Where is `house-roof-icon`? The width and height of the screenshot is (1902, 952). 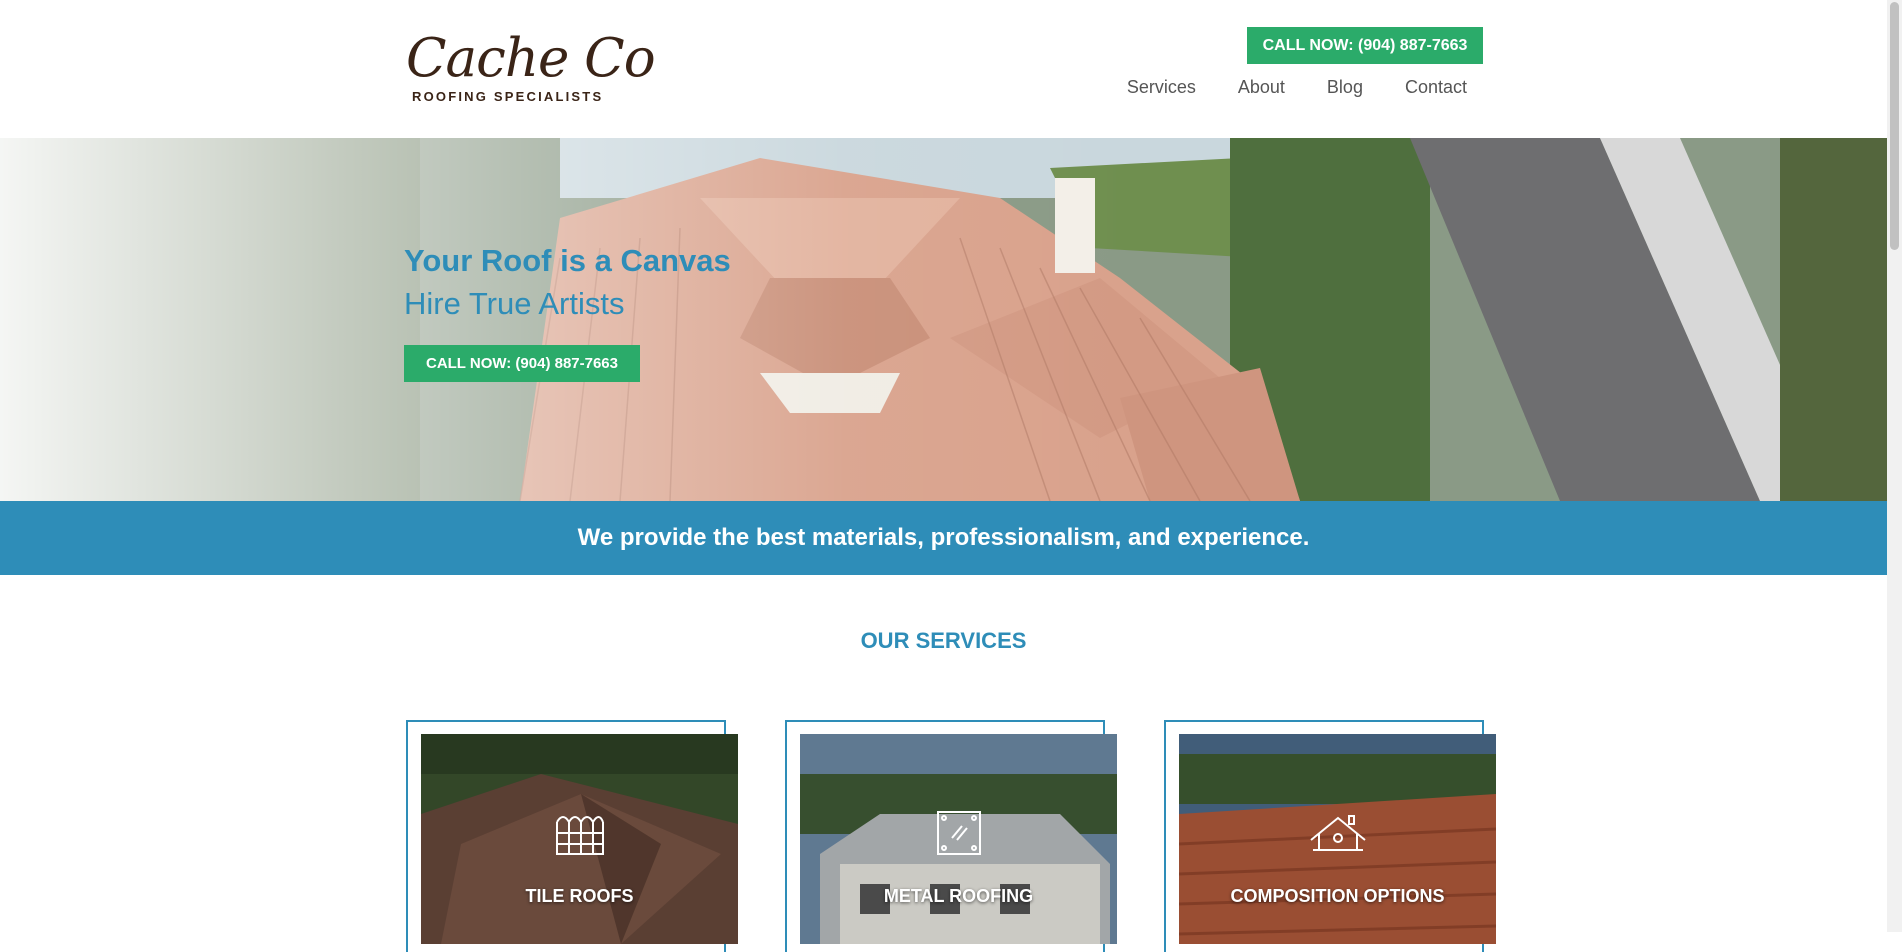 house-roof-icon is located at coordinates (1337, 833).